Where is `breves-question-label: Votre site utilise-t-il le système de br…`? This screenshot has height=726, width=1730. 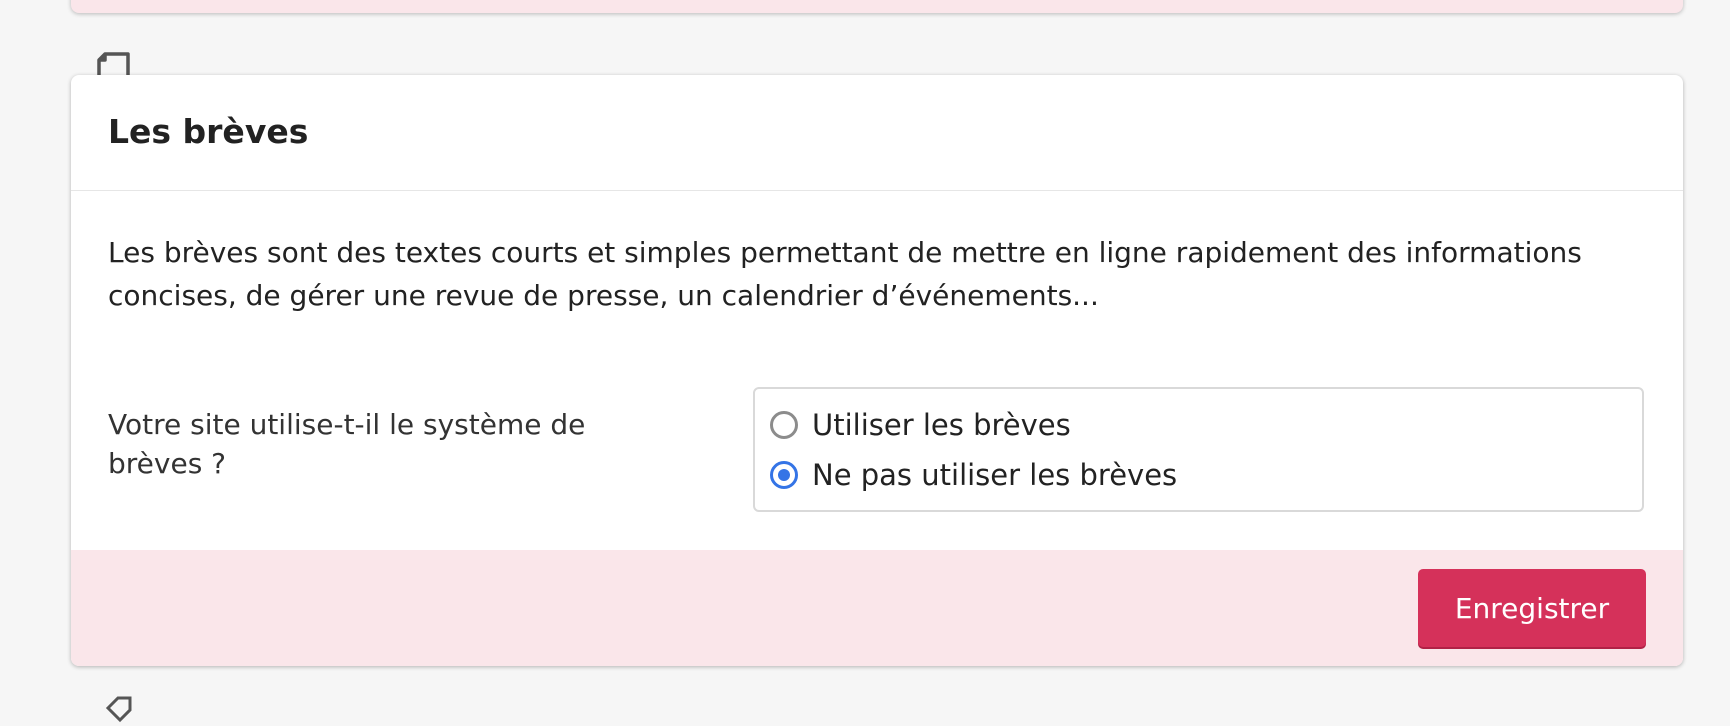 breves-question-label: Votre site utilise-t-il le système de br… is located at coordinates (347, 444).